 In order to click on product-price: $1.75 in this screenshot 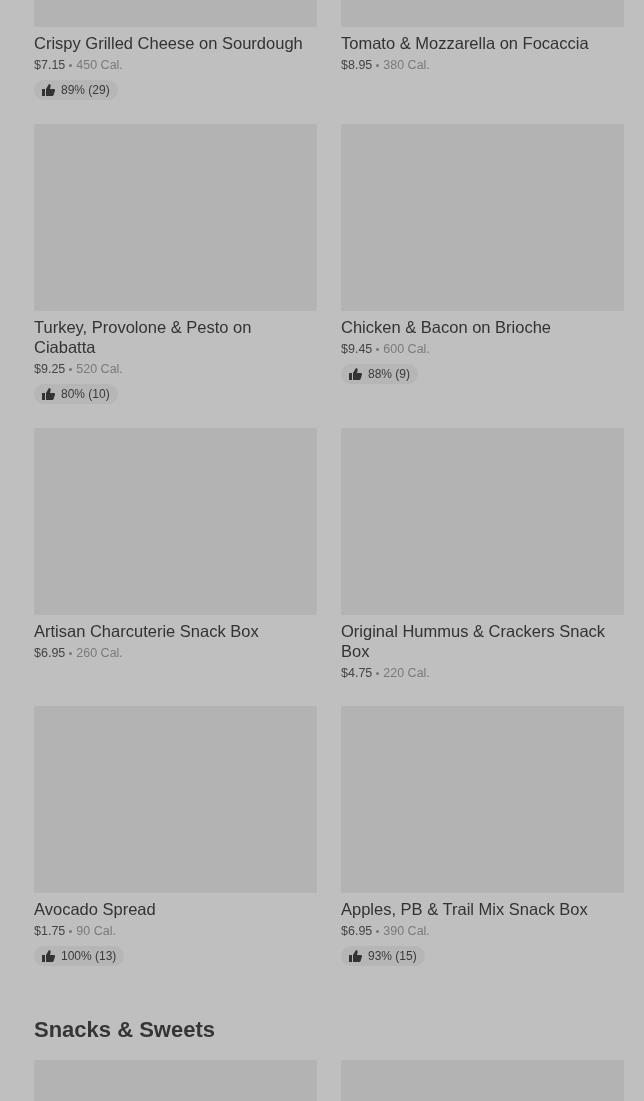, I will do `click(50, 931)`.